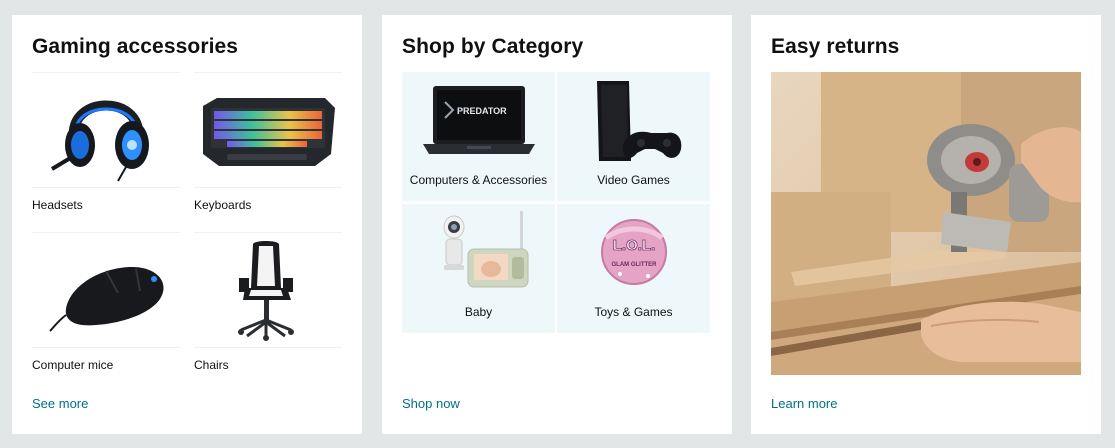 Image resolution: width=1115 pixels, height=448 pixels. I want to click on laptop-icon: PREDATOR, so click(478, 120).